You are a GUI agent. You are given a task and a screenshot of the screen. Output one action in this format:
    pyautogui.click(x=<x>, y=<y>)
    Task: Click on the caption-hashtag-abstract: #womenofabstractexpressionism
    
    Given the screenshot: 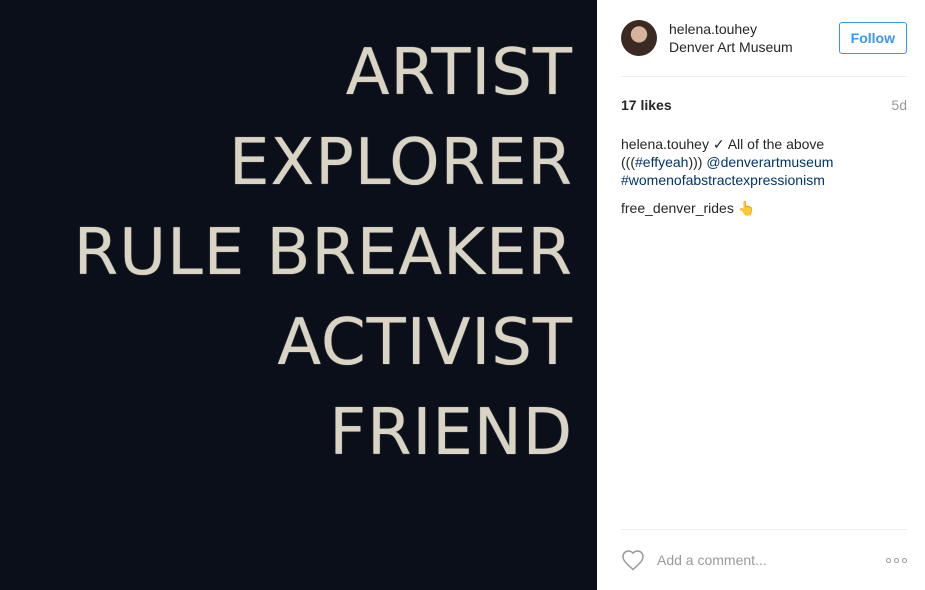 What is the action you would take?
    pyautogui.click(x=723, y=180)
    